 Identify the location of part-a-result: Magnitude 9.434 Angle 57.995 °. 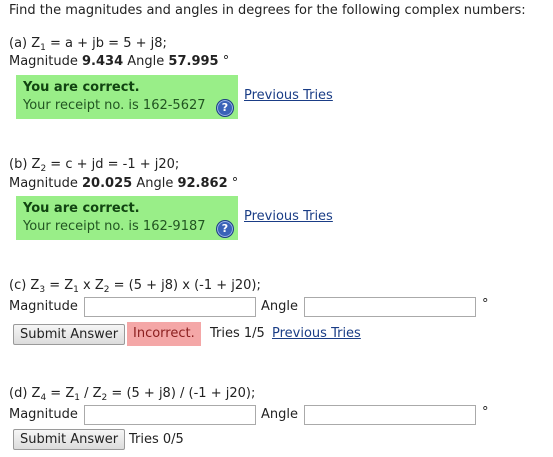
(119, 61).